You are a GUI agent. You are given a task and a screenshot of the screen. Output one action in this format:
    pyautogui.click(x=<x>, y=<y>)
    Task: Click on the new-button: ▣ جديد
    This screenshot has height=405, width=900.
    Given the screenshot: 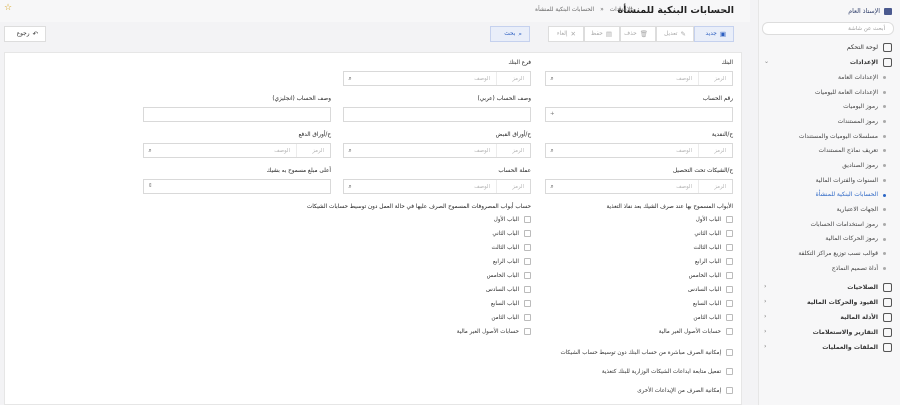 What is the action you would take?
    pyautogui.click(x=714, y=34)
    